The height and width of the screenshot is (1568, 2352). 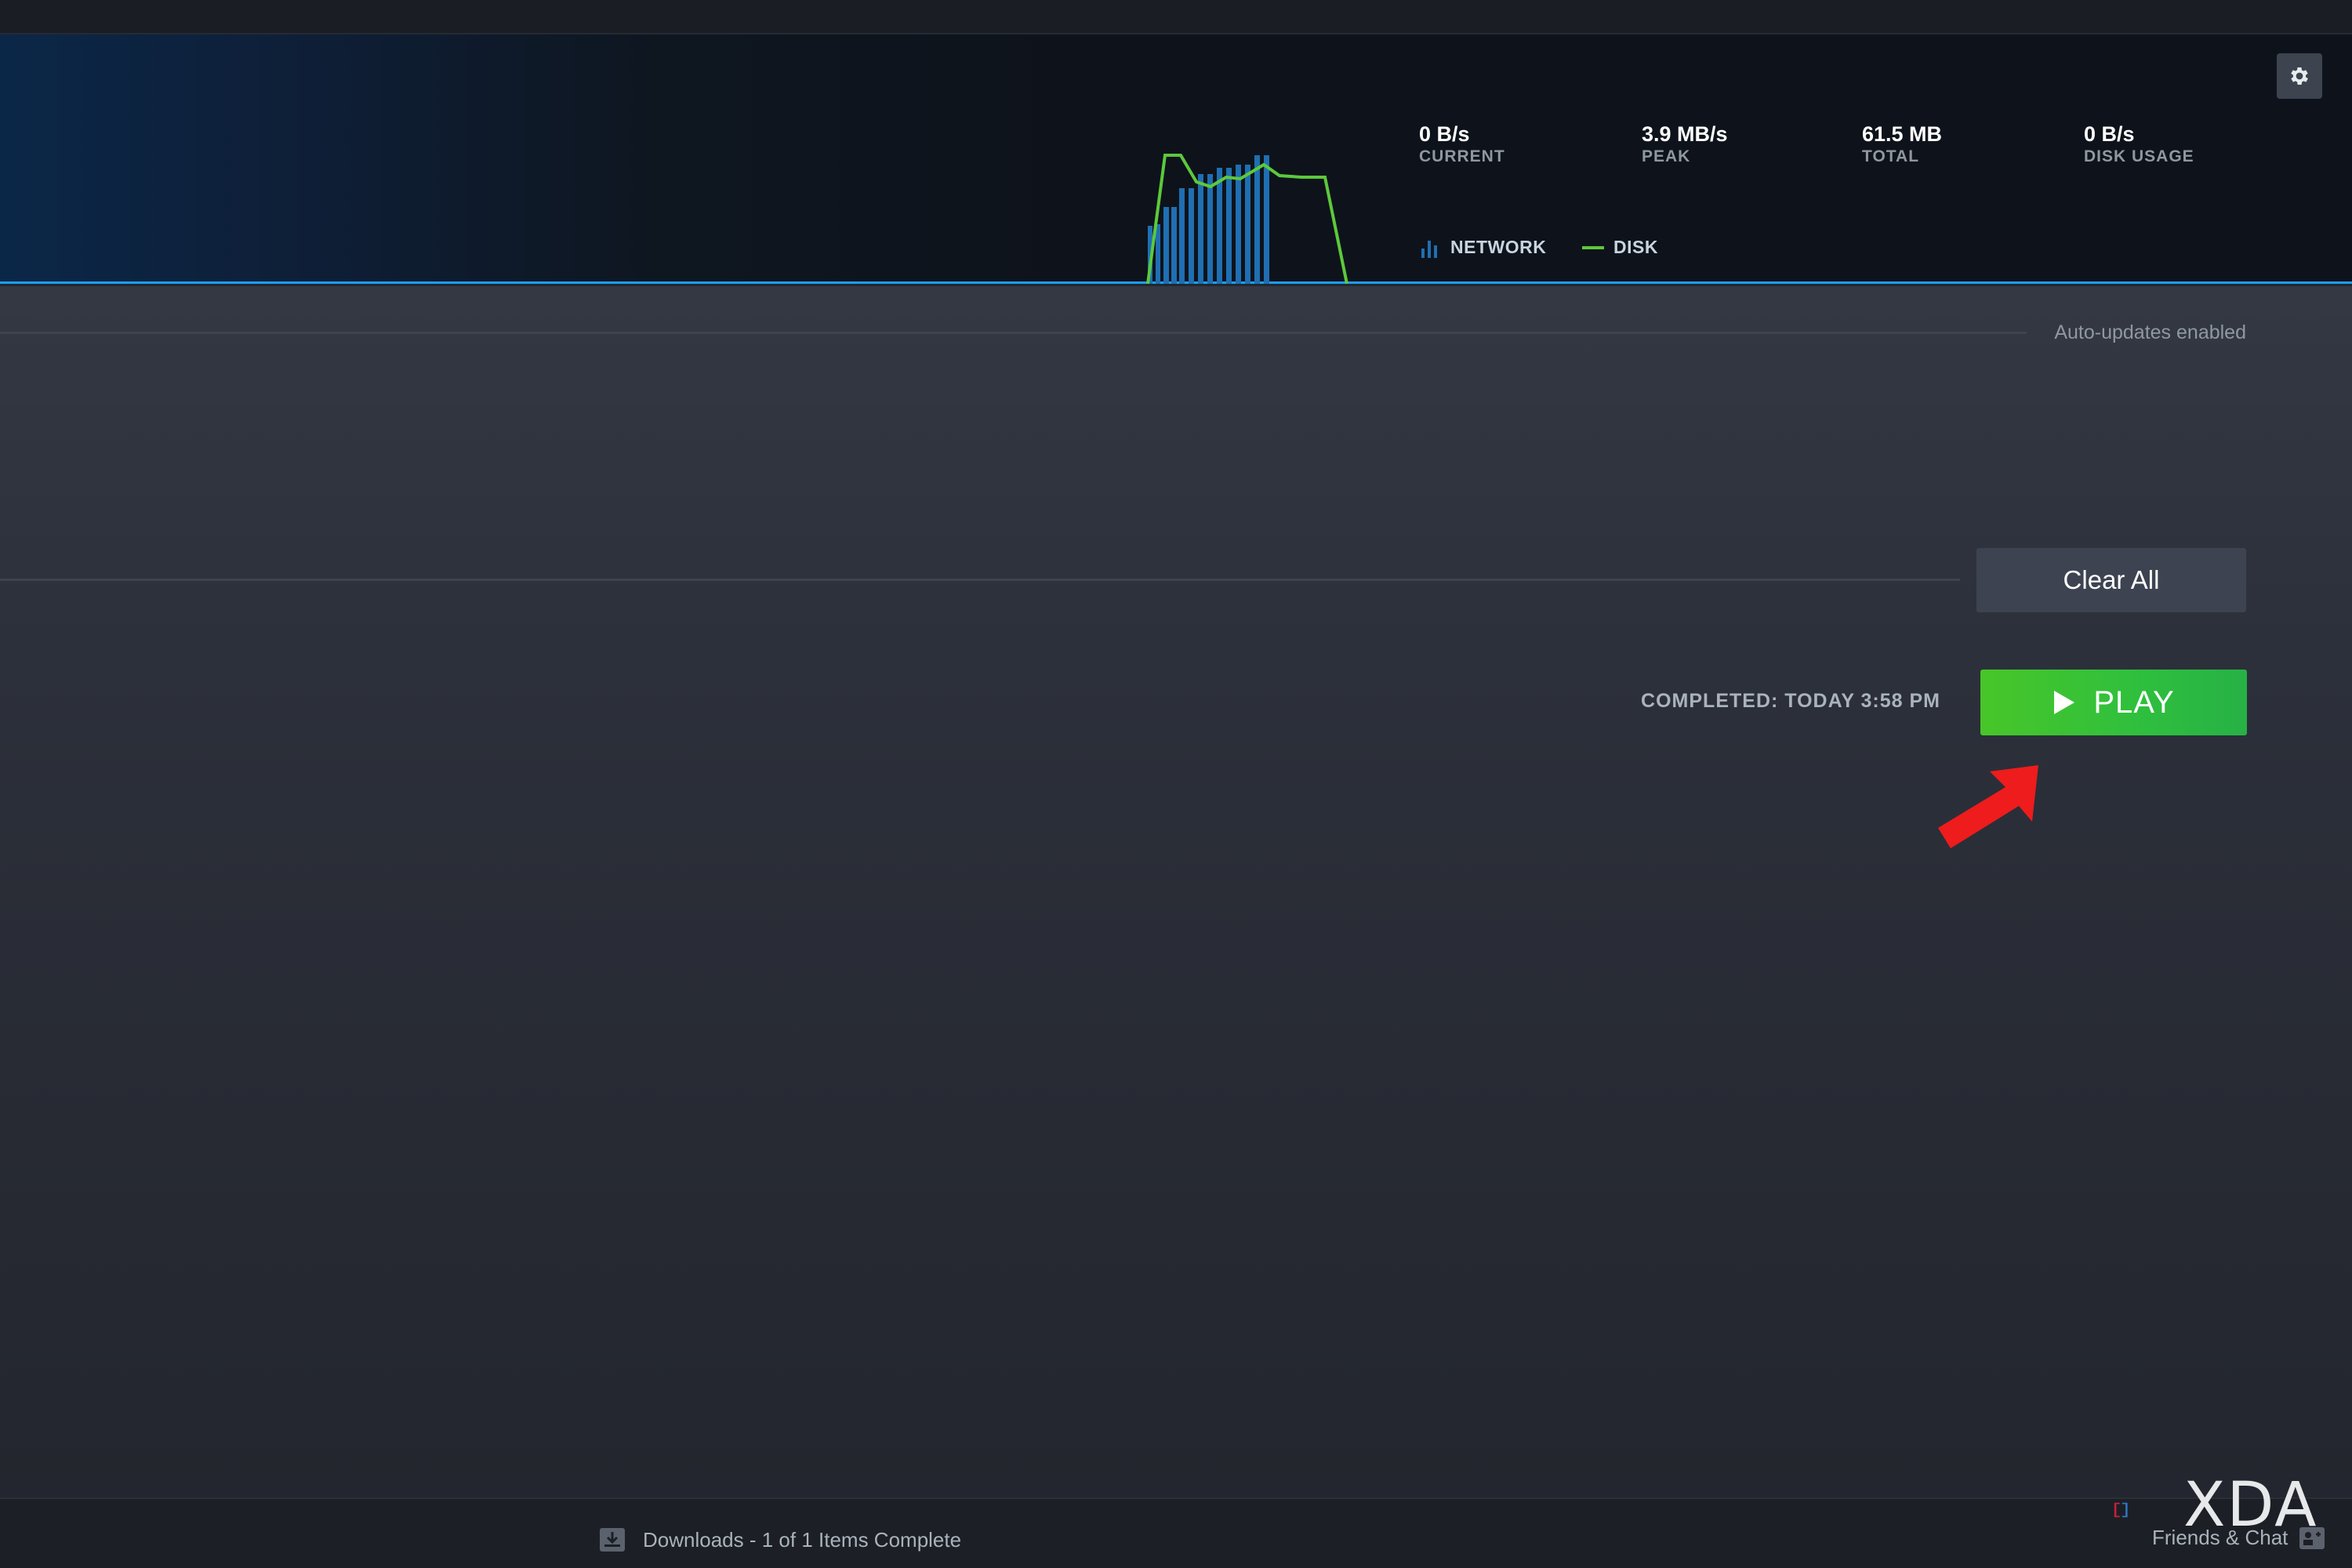 What do you see at coordinates (2312, 1537) in the screenshot?
I see `friends-icon` at bounding box center [2312, 1537].